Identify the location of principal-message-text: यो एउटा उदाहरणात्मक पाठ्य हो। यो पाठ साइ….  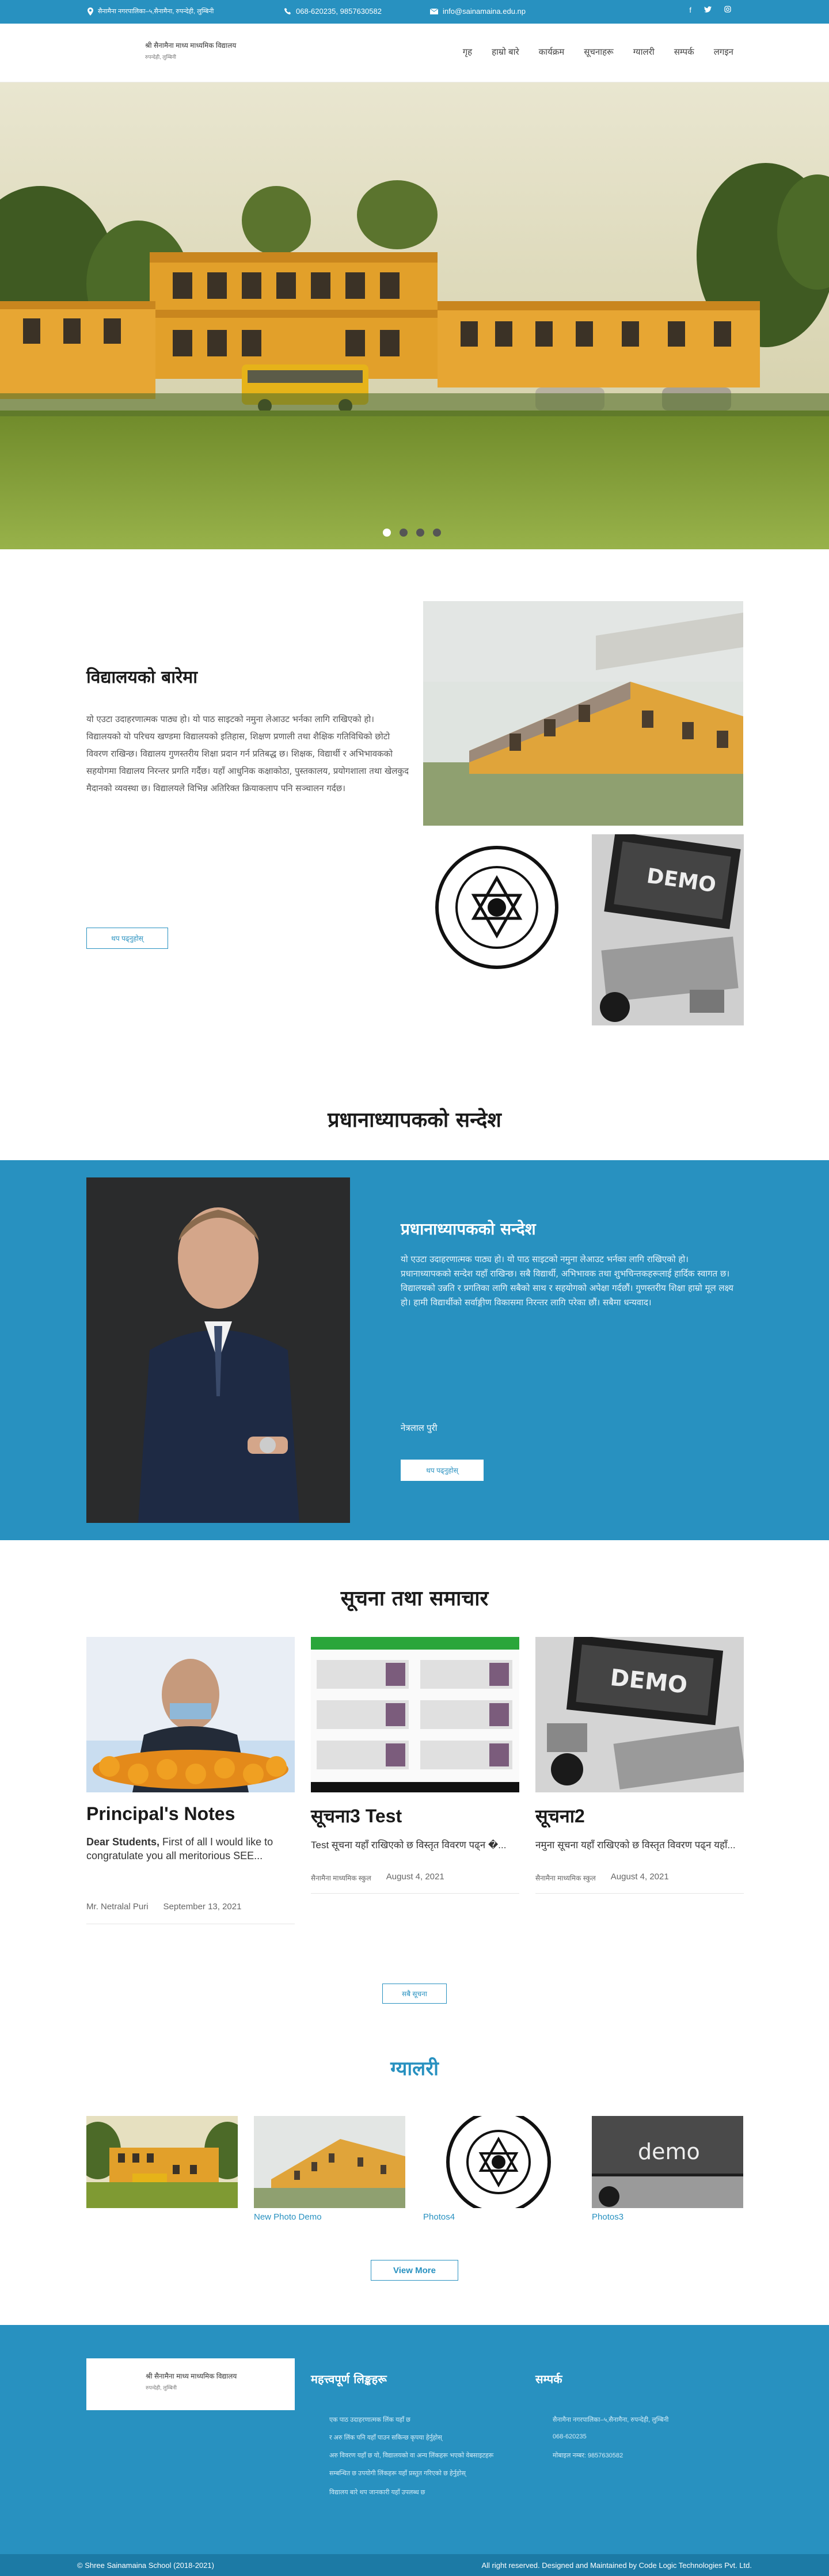
(567, 1281).